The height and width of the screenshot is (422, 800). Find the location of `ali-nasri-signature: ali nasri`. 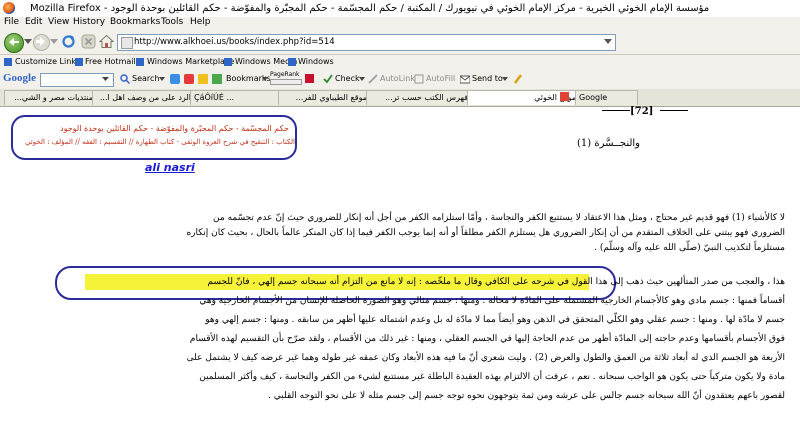

ali-nasri-signature: ali nasri is located at coordinates (170, 167).